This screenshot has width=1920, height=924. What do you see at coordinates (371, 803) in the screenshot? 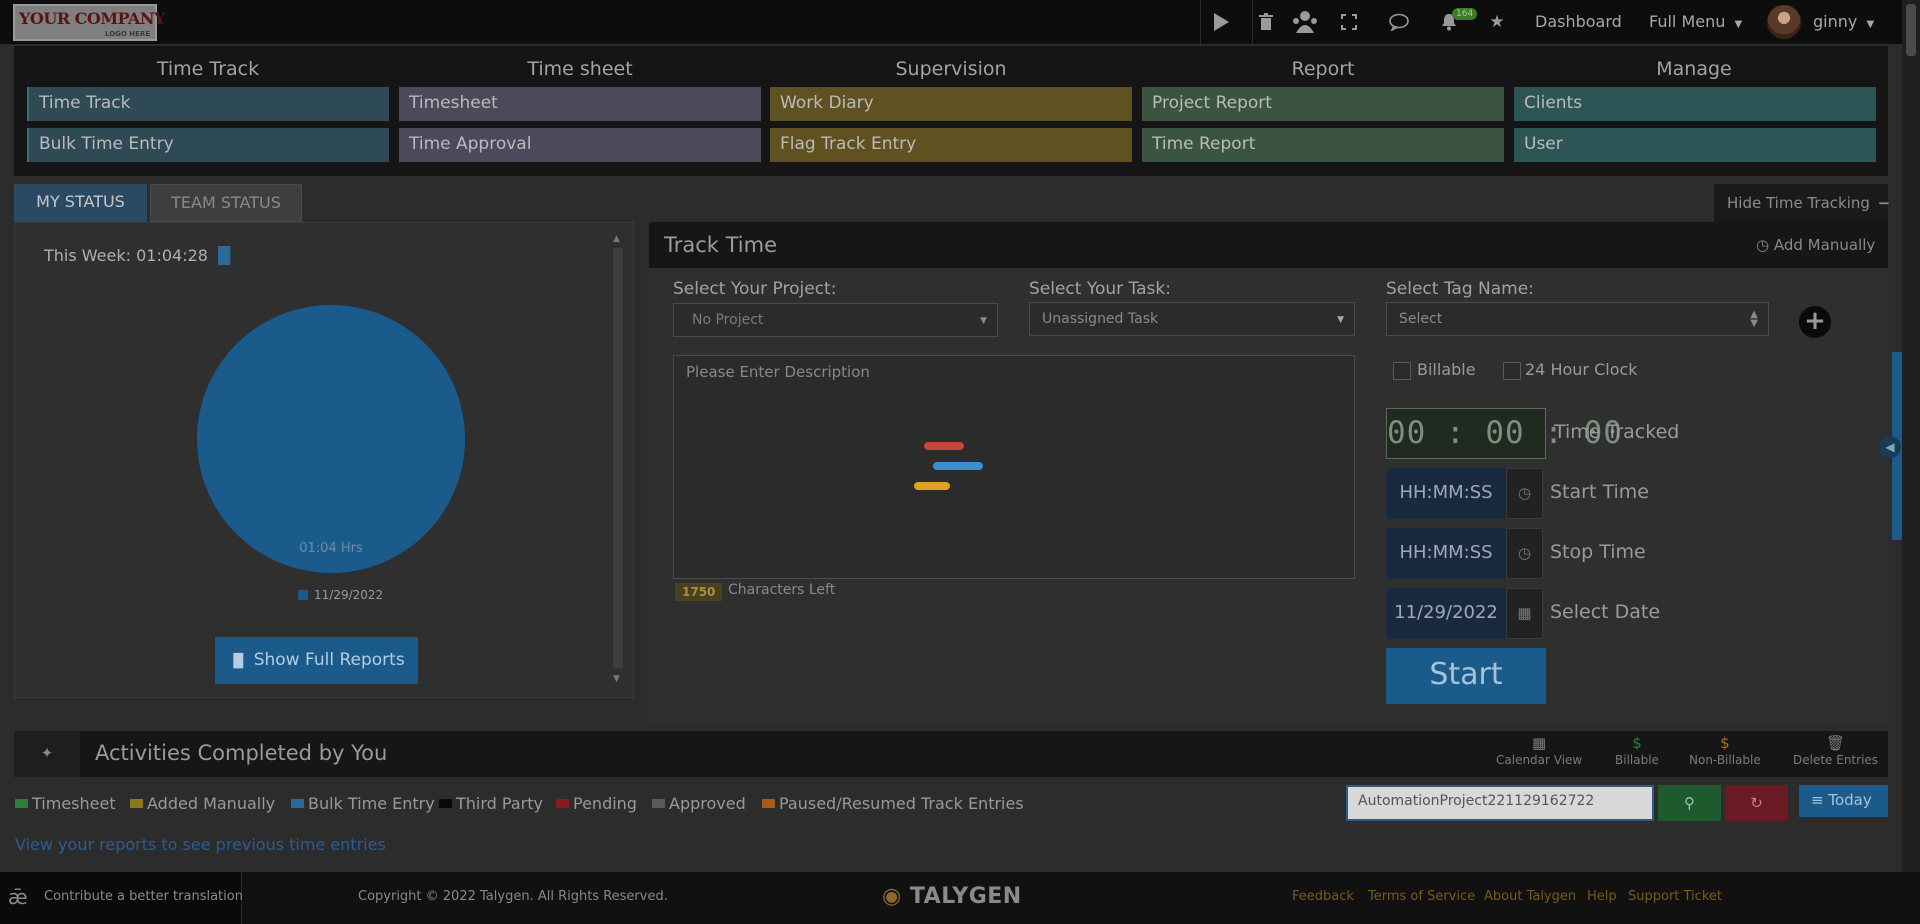
I see `legend-label: Bulk Time Entry` at bounding box center [371, 803].